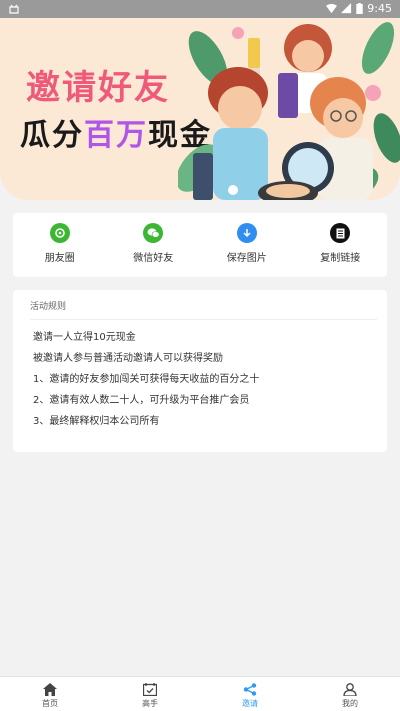 This screenshot has width=400, height=711. I want to click on tab-mine: 我的, so click(350, 694).